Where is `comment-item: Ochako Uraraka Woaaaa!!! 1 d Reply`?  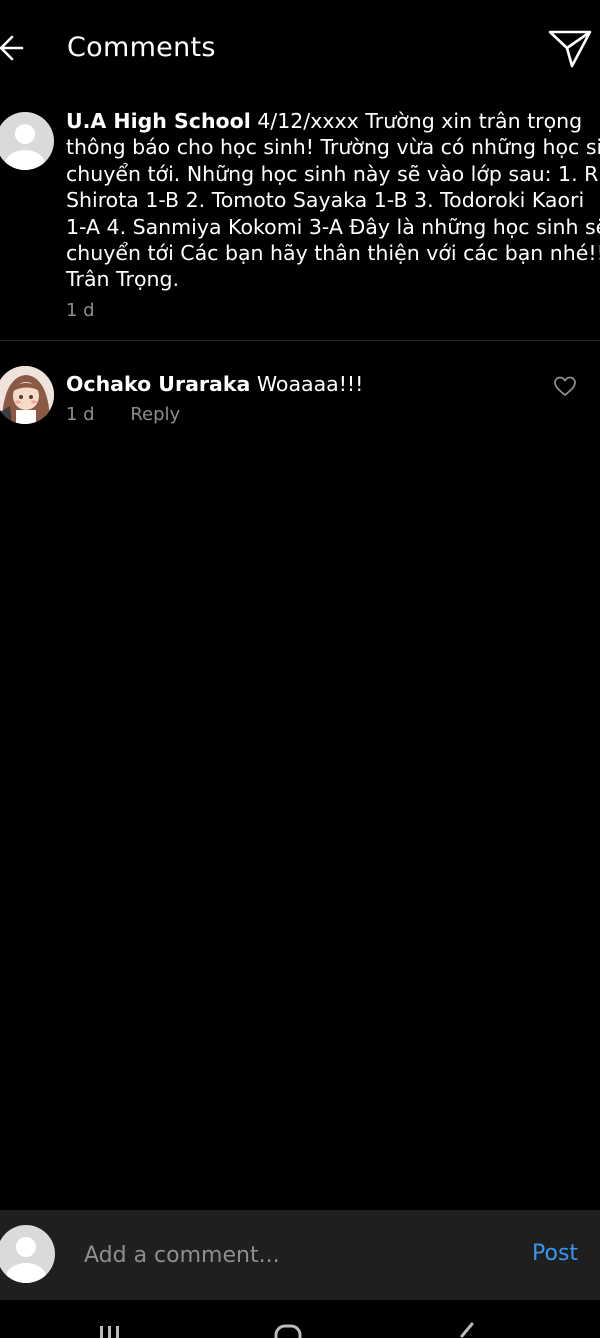 comment-item: Ochako Uraraka Woaaaa!!! 1 d Reply is located at coordinates (300, 402).